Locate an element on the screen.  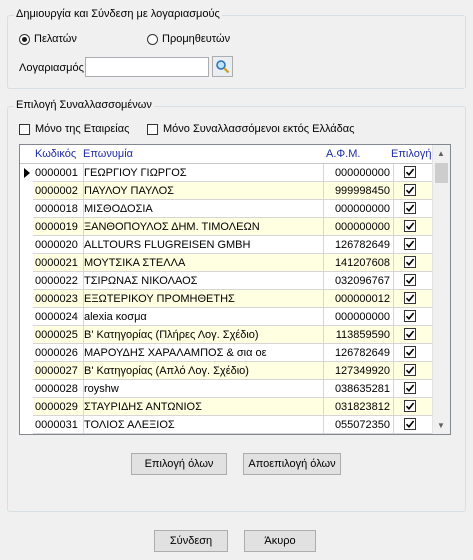
radio-suppliers-dot is located at coordinates (152, 39).